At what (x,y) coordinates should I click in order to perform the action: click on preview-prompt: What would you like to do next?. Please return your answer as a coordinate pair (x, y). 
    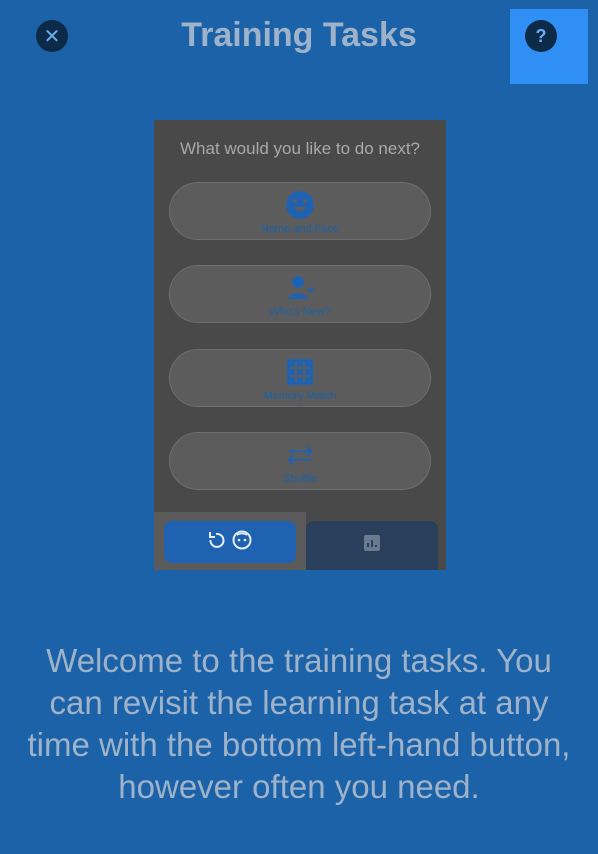
    Looking at the image, I should click on (300, 148).